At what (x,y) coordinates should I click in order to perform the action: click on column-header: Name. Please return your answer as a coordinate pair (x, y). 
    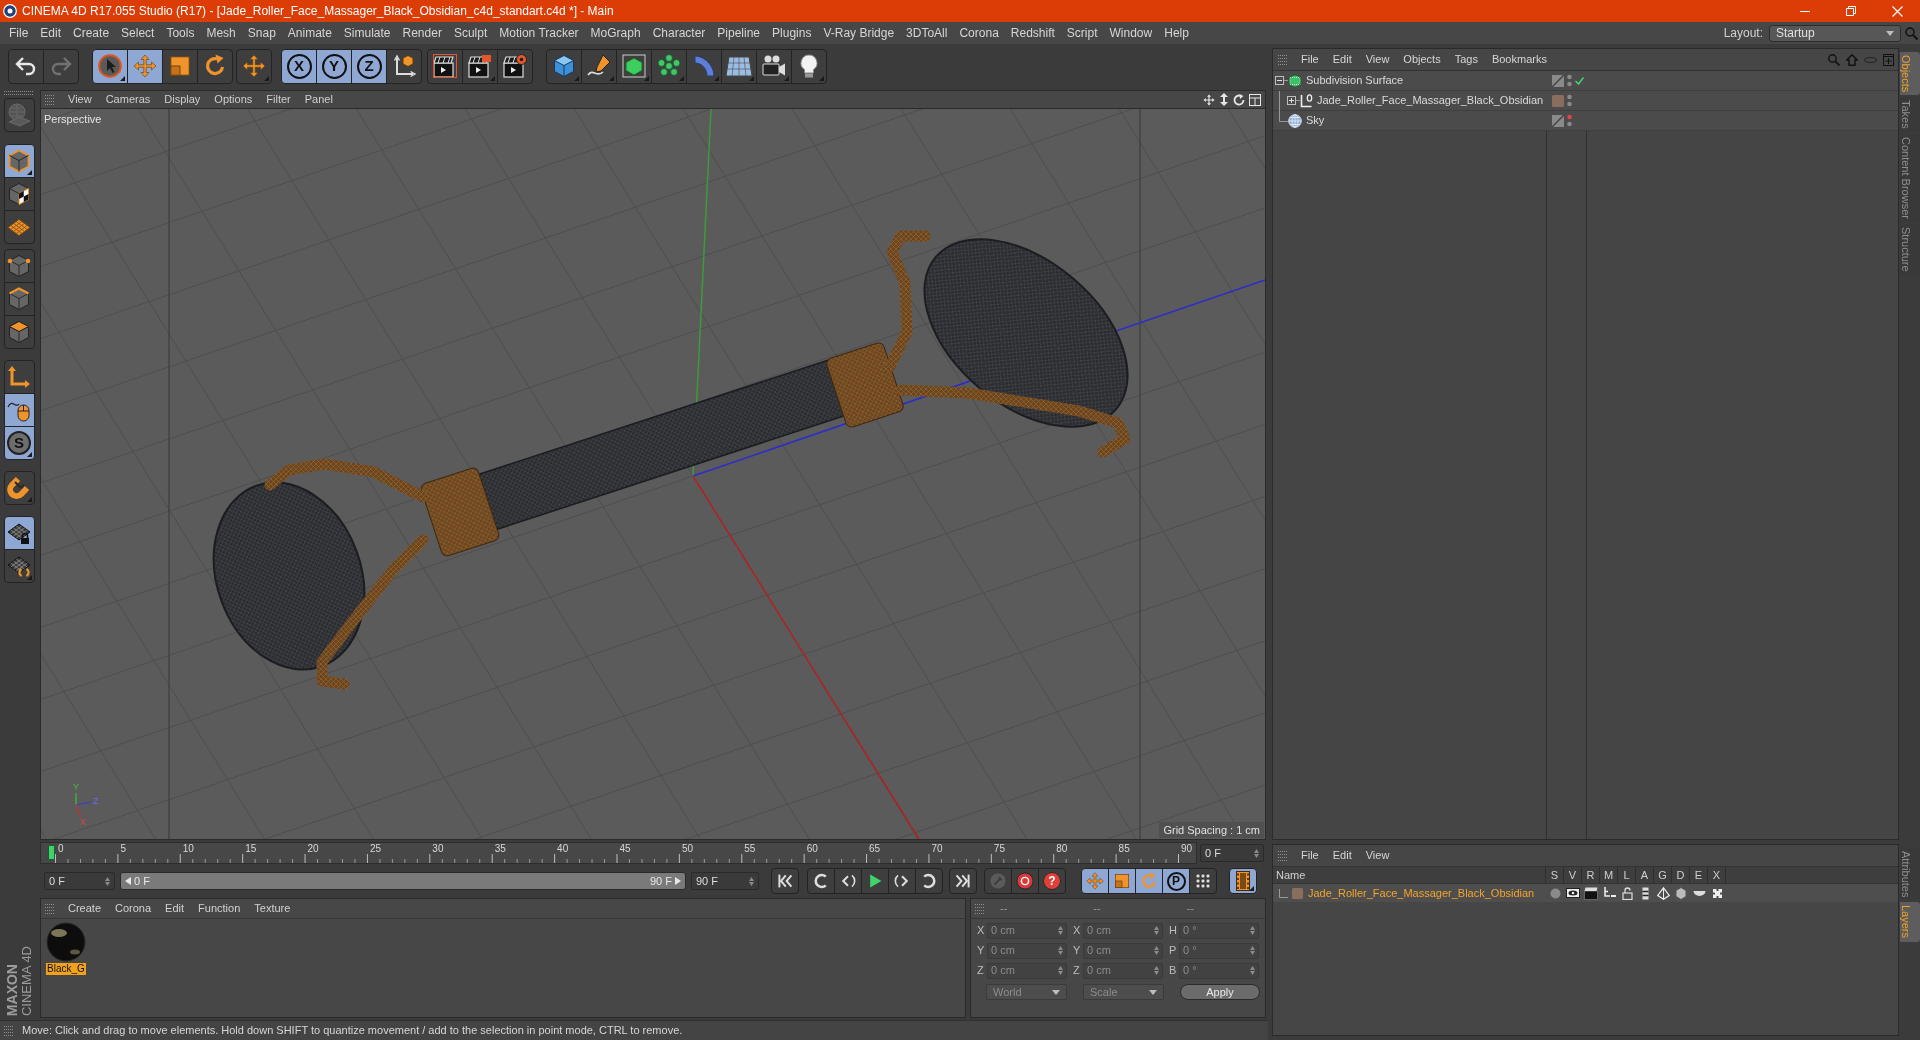
    Looking at the image, I should click on (1409, 875).